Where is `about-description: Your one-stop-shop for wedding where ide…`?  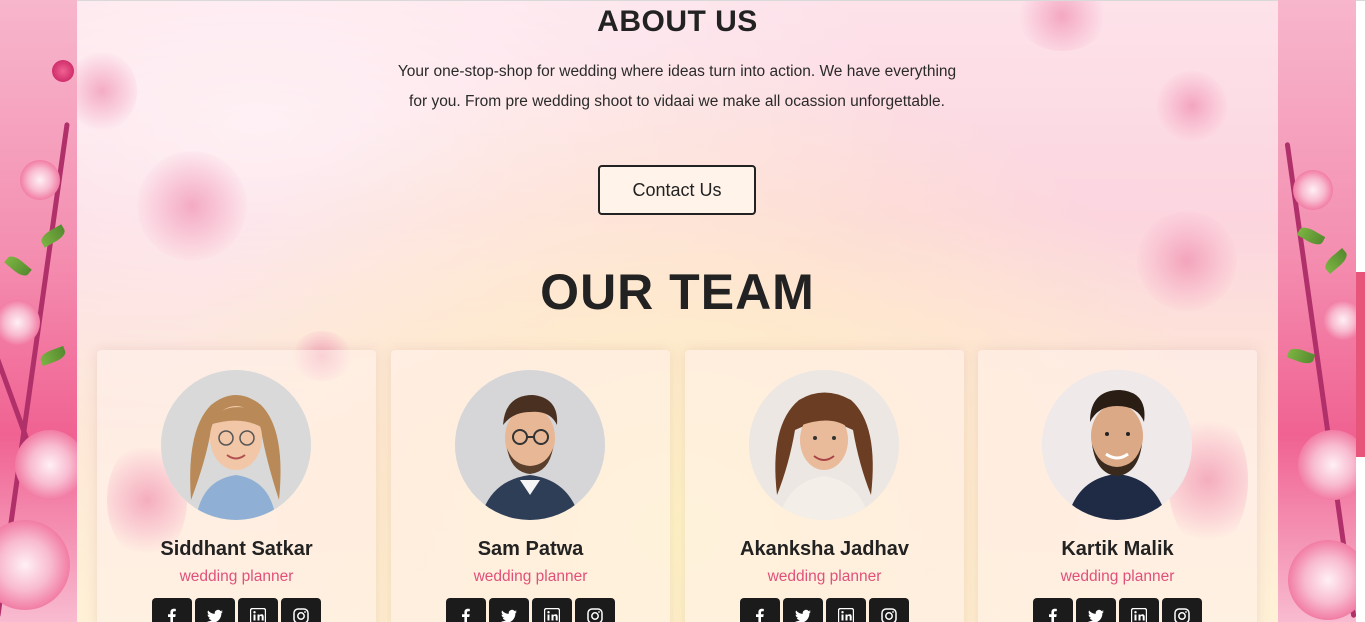 about-description: Your one-stop-shop for wedding where ide… is located at coordinates (677, 86).